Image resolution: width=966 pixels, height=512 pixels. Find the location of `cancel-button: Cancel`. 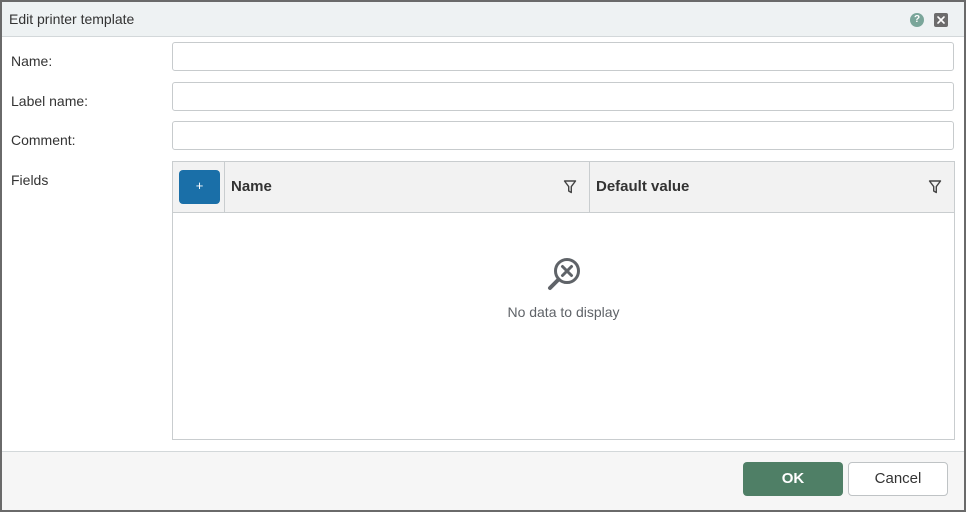

cancel-button: Cancel is located at coordinates (898, 479).